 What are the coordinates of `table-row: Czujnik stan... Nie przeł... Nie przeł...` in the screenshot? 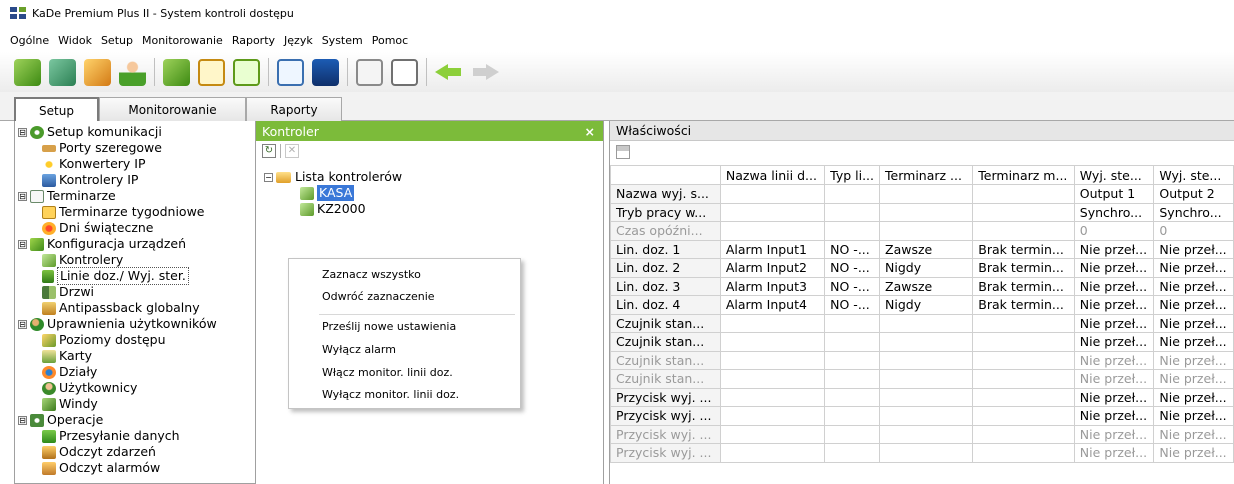 It's located at (922, 342).